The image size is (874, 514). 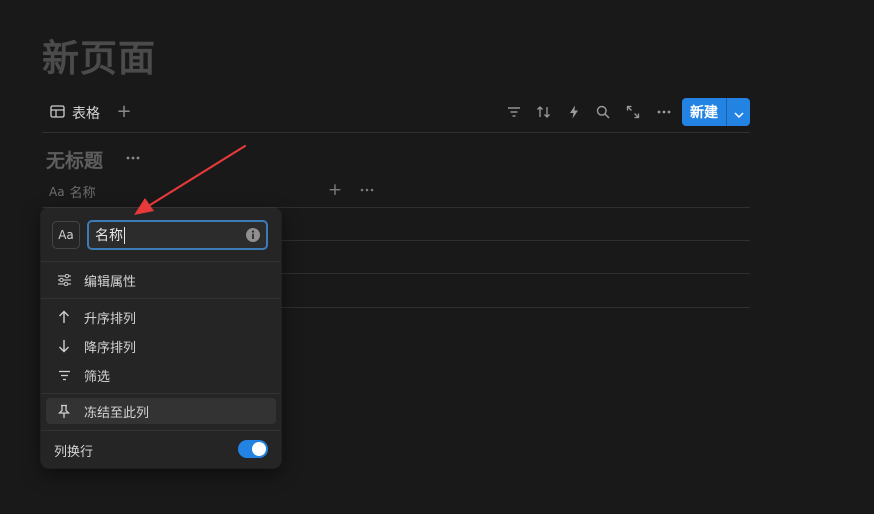 I want to click on toggle-knob, so click(x=259, y=449).